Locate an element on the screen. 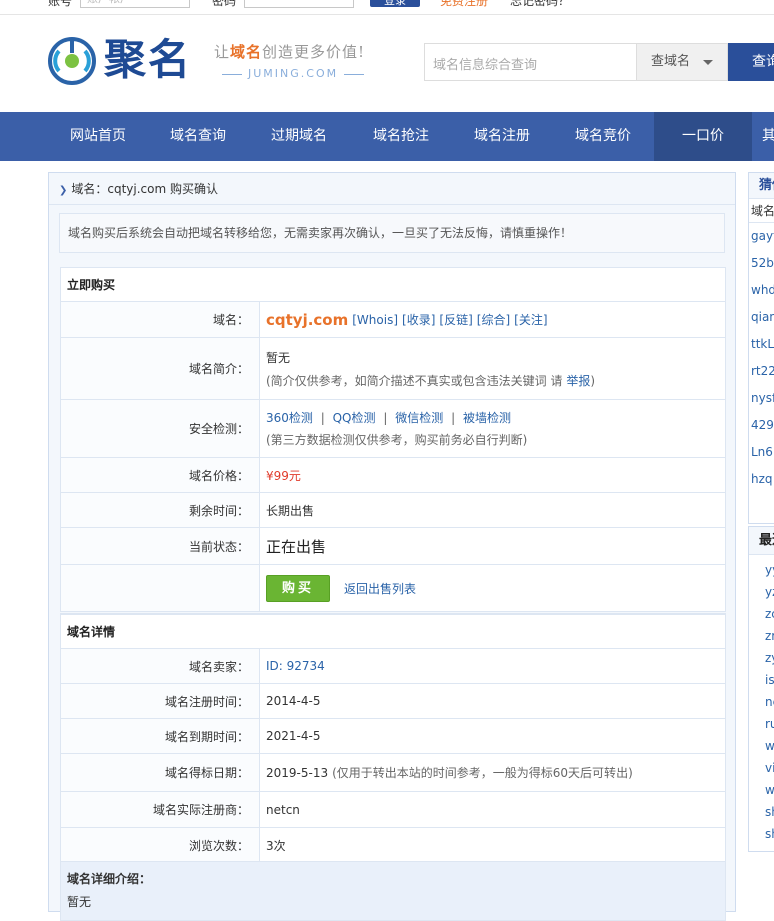 This screenshot has height=921, width=774. search-type-label: 查域名 is located at coordinates (671, 61).